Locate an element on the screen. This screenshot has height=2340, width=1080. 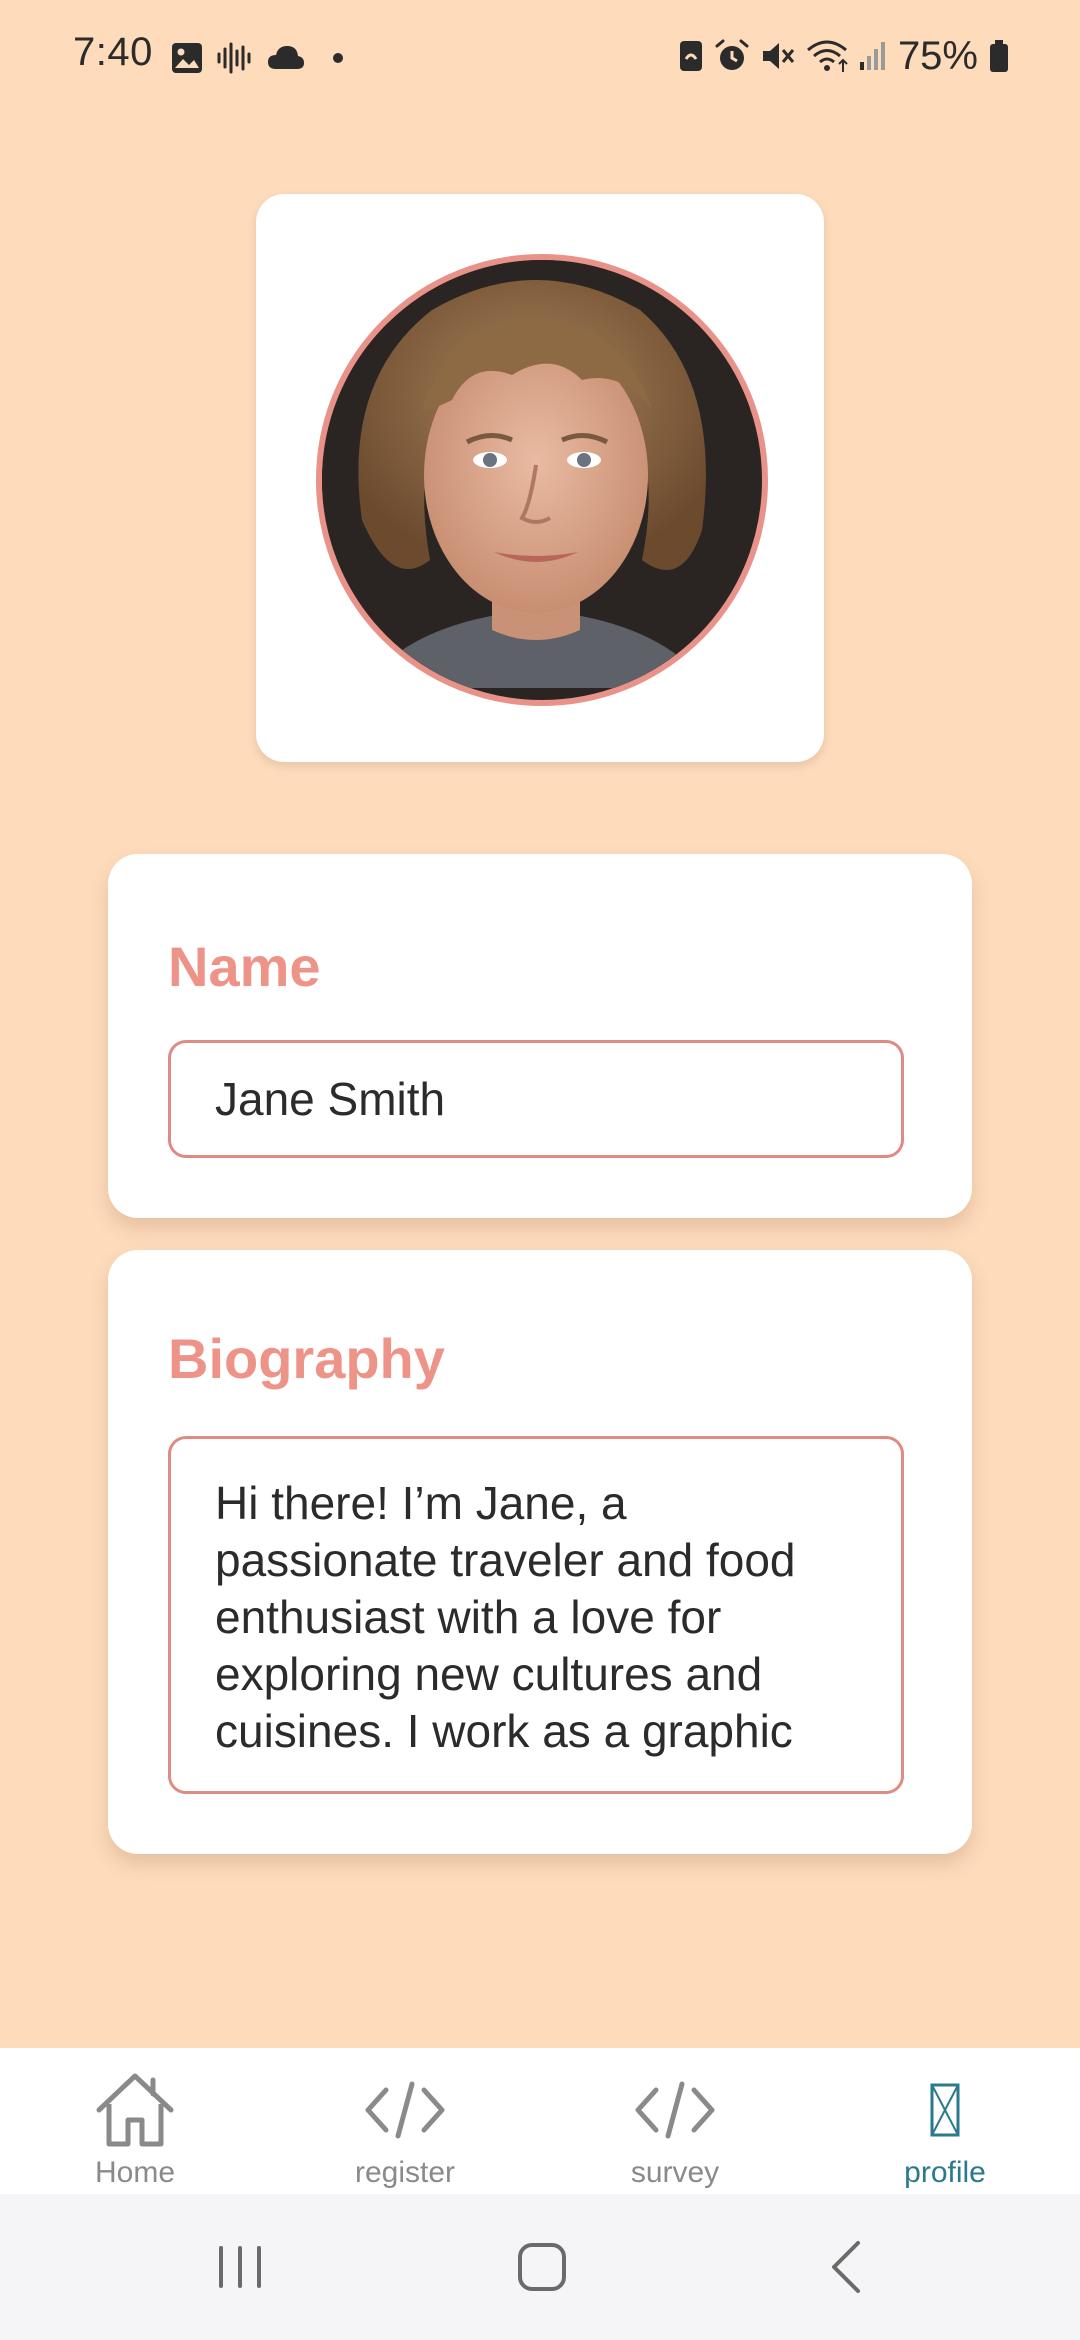
tab-survey: survey is located at coordinates (675, 2121).